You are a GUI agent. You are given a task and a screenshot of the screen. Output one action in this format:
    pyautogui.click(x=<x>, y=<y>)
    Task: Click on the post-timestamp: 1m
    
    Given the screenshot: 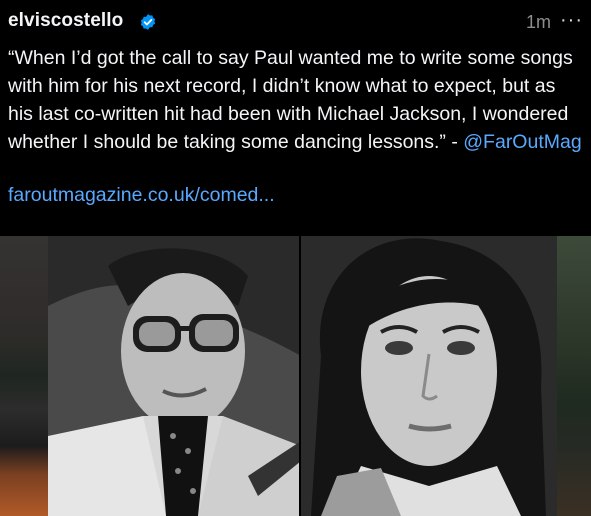 What is the action you would take?
    pyautogui.click(x=538, y=22)
    